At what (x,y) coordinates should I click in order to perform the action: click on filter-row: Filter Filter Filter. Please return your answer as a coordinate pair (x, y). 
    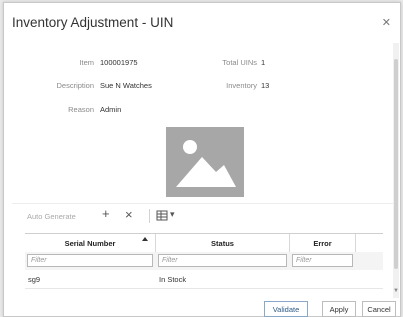
    Looking at the image, I should click on (204, 261).